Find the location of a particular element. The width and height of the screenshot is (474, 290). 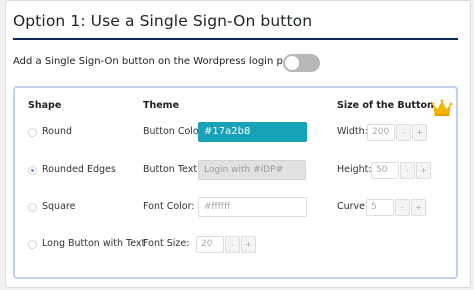

font-color-label: Font Color: is located at coordinates (169, 206).